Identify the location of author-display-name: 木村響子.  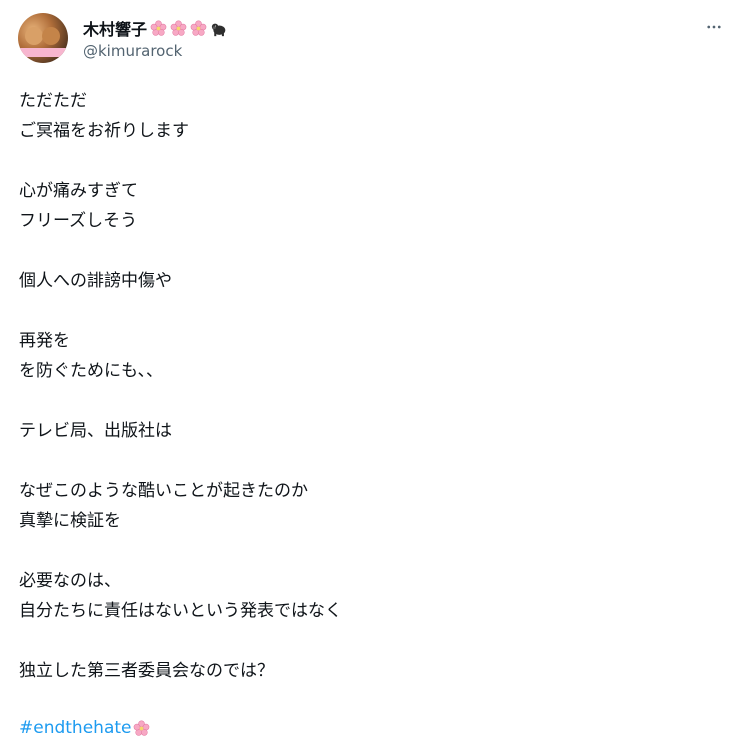
(115, 28).